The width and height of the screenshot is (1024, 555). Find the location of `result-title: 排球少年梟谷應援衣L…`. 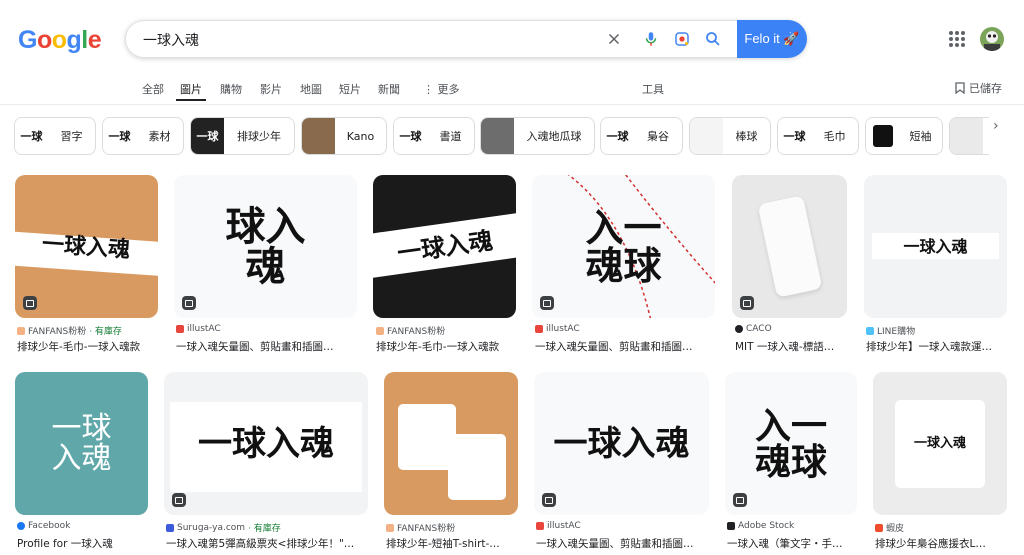

result-title: 排球少年梟谷應援衣L… is located at coordinates (942, 543).